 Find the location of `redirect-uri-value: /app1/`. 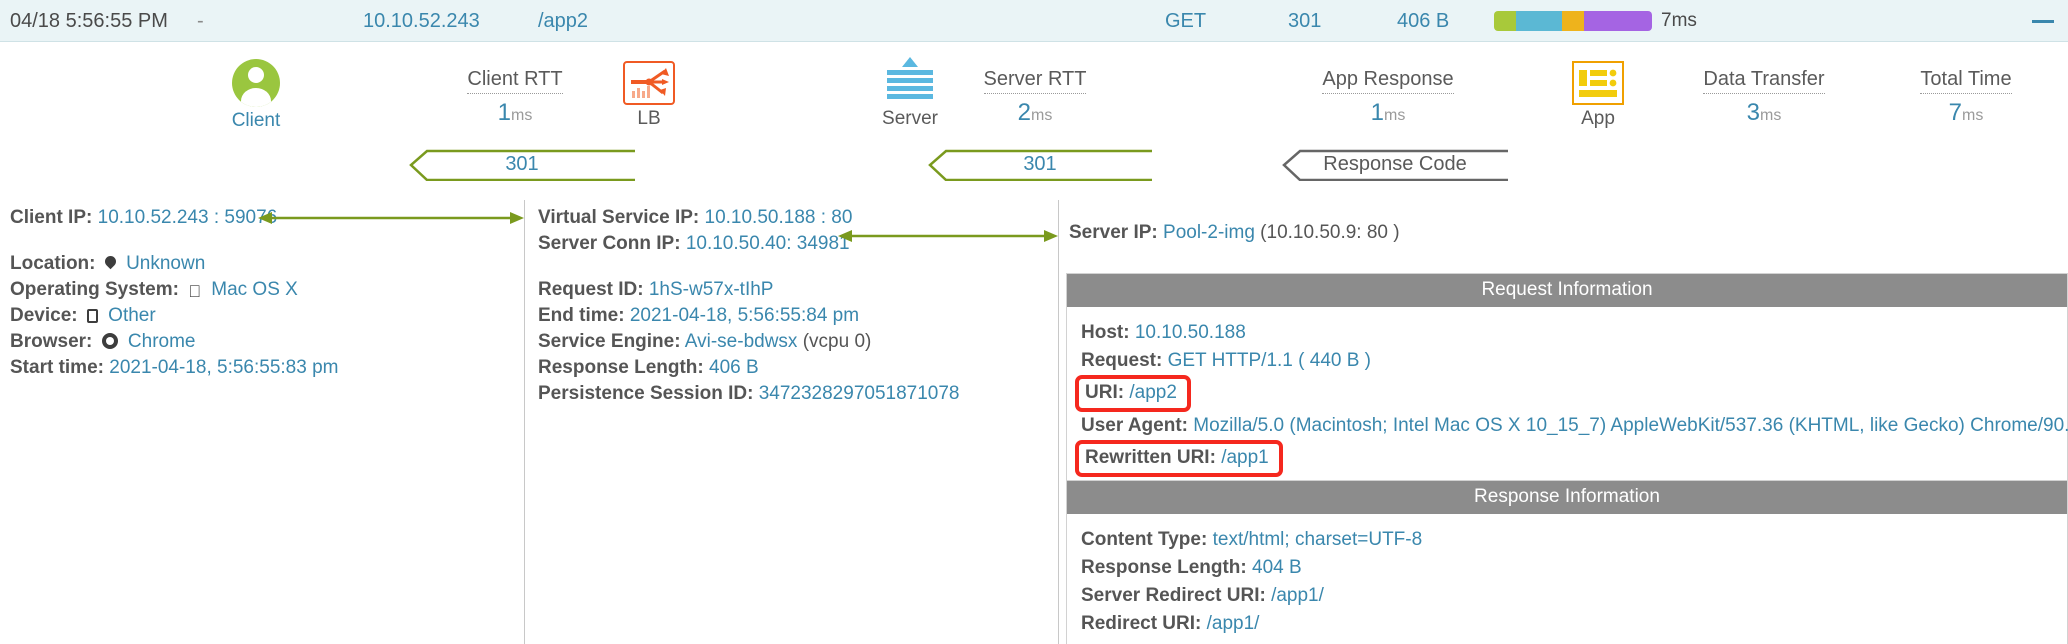

redirect-uri-value: /app1/ is located at coordinates (1233, 623).